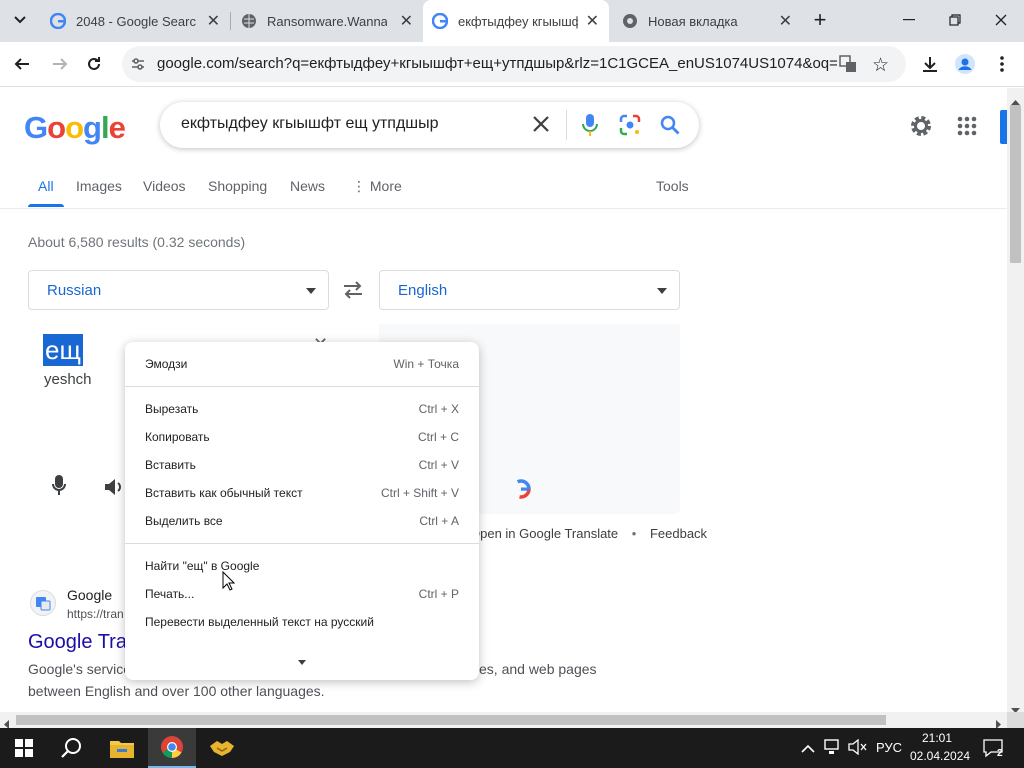 The image size is (1024, 768). Describe the element at coordinates (122, 748) in the screenshot. I see `file-explorer-icon` at that location.